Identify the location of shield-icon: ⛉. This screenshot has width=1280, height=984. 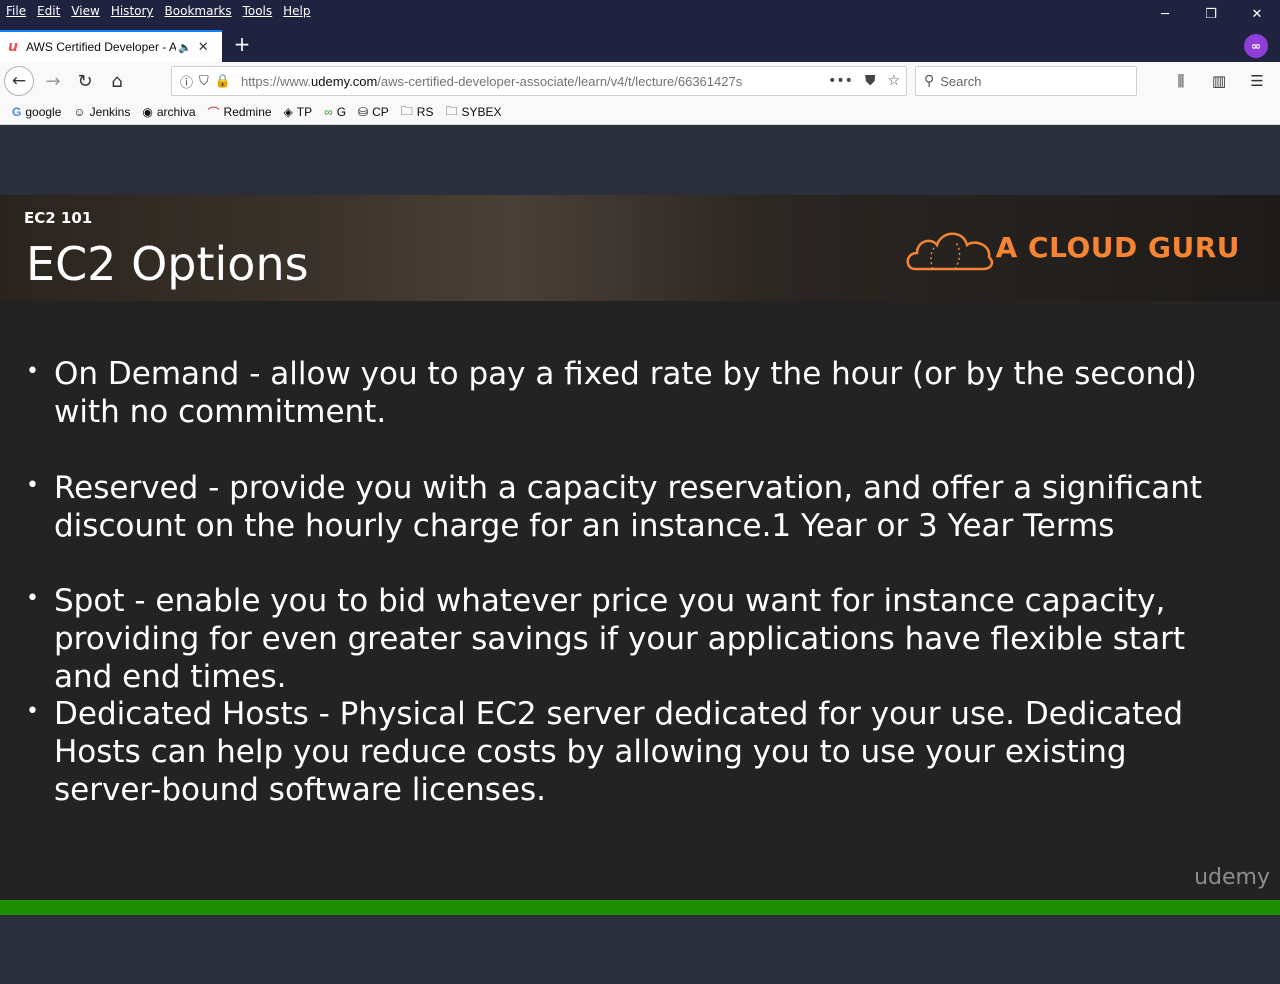
(204, 81).